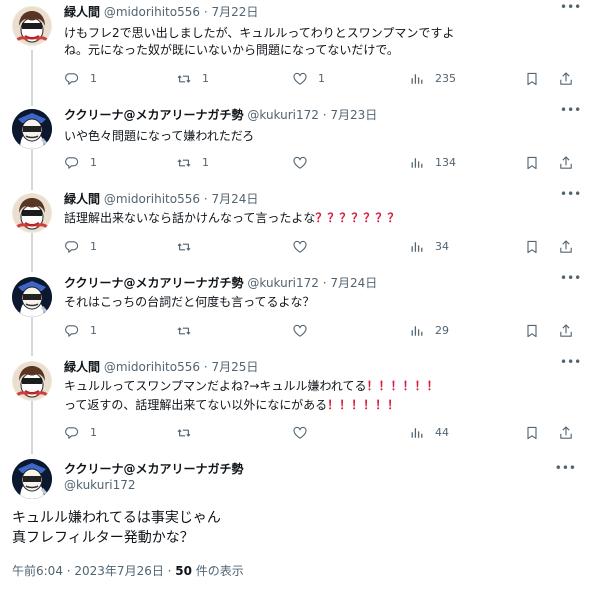 The image size is (590, 590). I want to click on tweet-meta: 午前6:04 · 2023年7月26日 · 50 件の表示, so click(128, 570).